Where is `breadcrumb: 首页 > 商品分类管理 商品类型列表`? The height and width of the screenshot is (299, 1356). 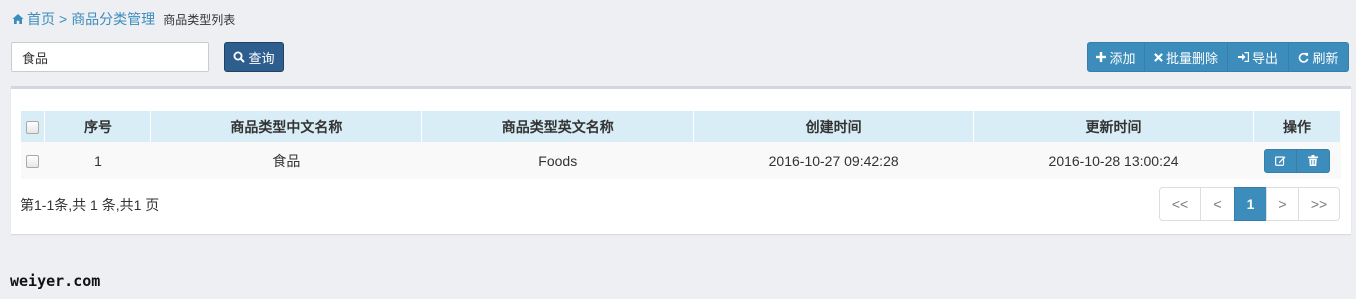
breadcrumb: 首页 > 商品分类管理 商品类型列表 is located at coordinates (123, 19).